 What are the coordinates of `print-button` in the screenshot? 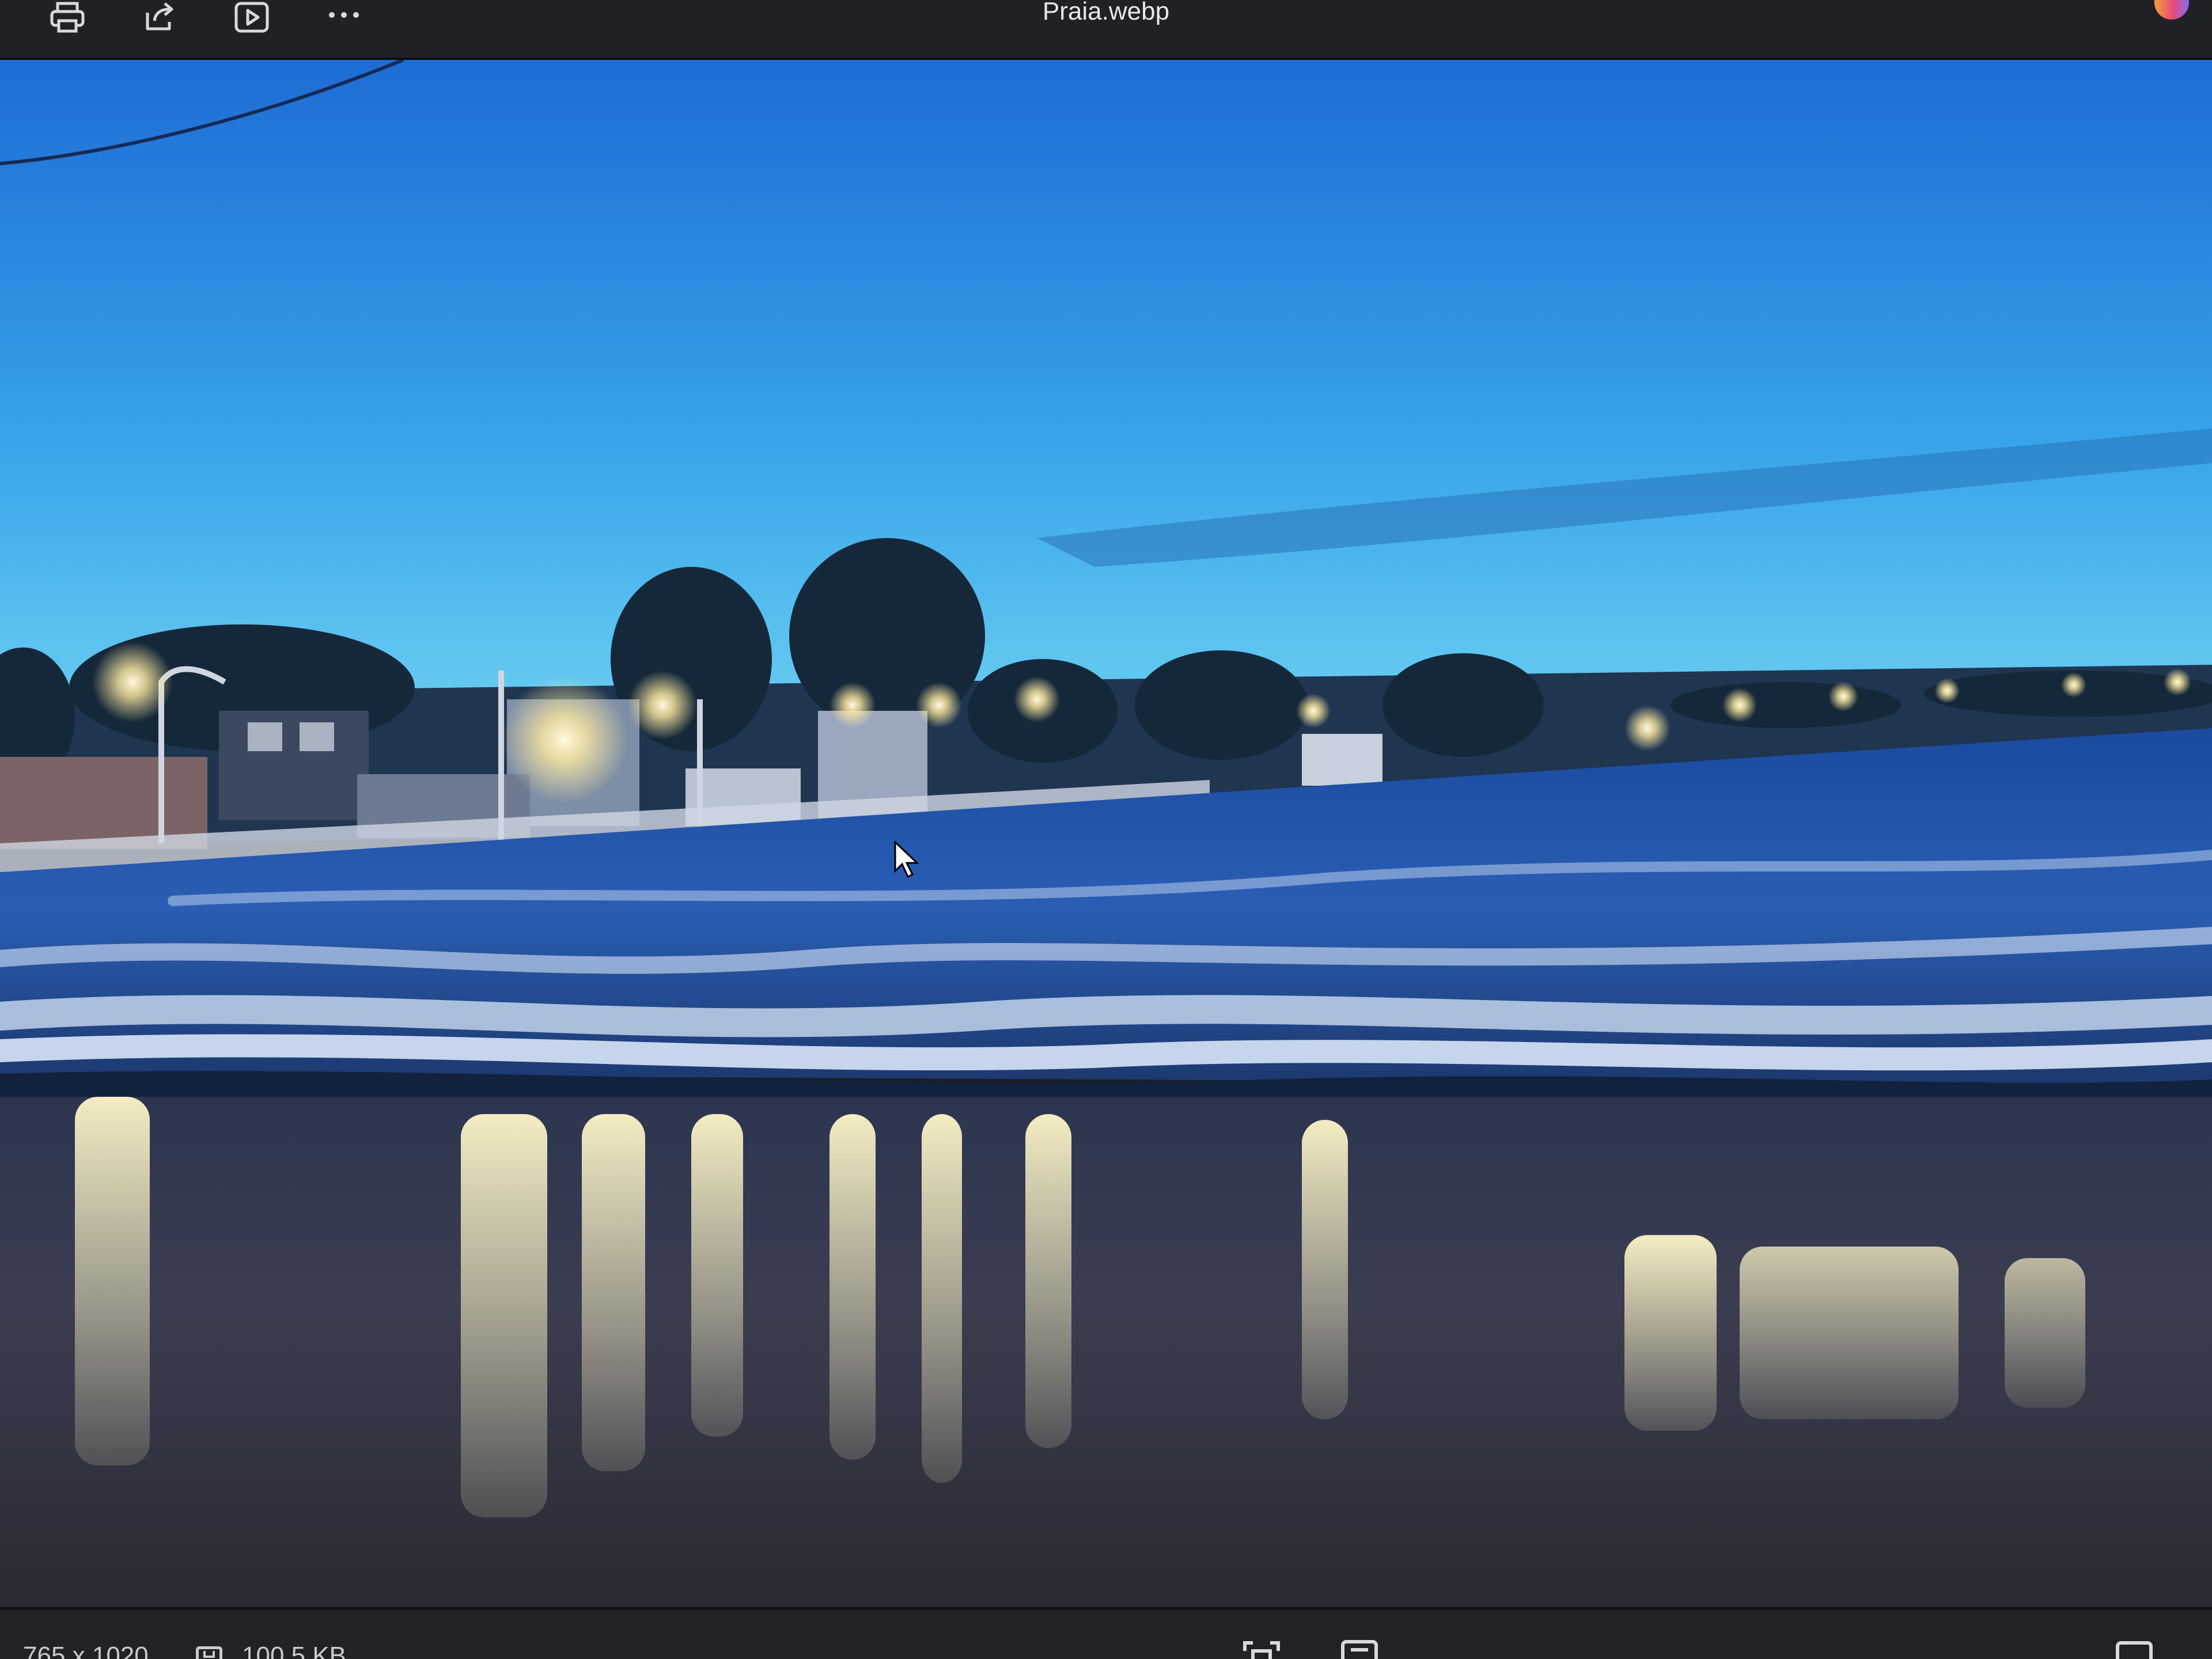 It's located at (67, 17).